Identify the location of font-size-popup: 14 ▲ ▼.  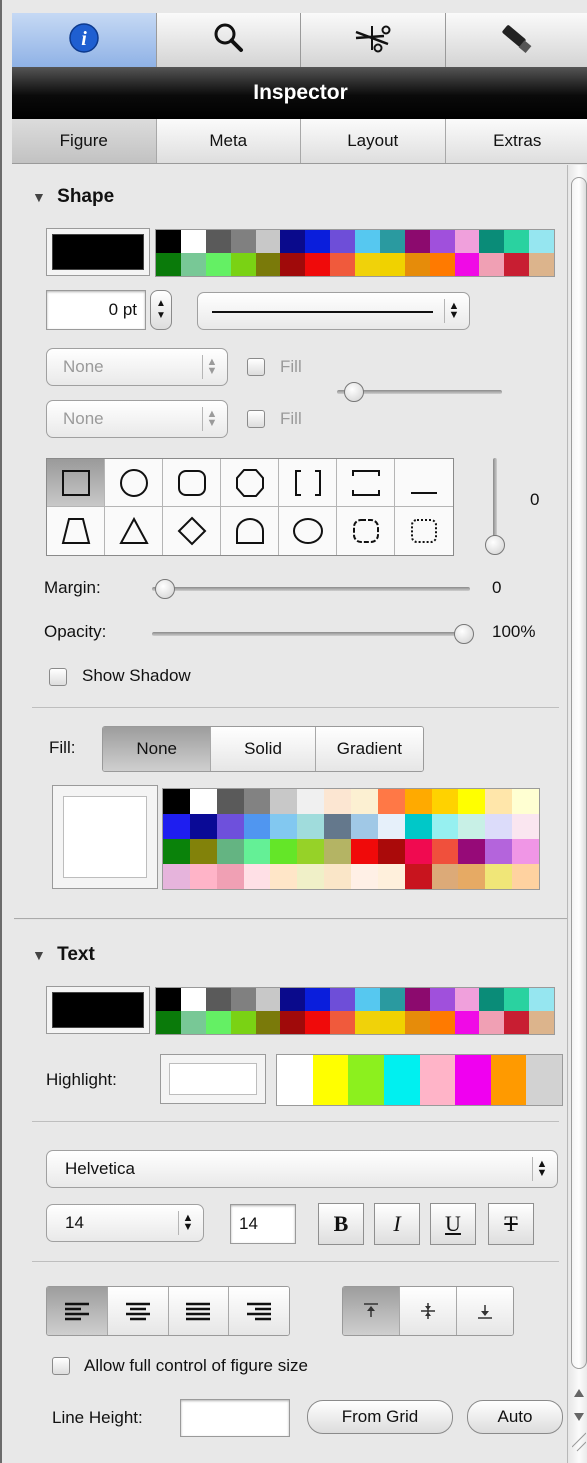
(125, 1223).